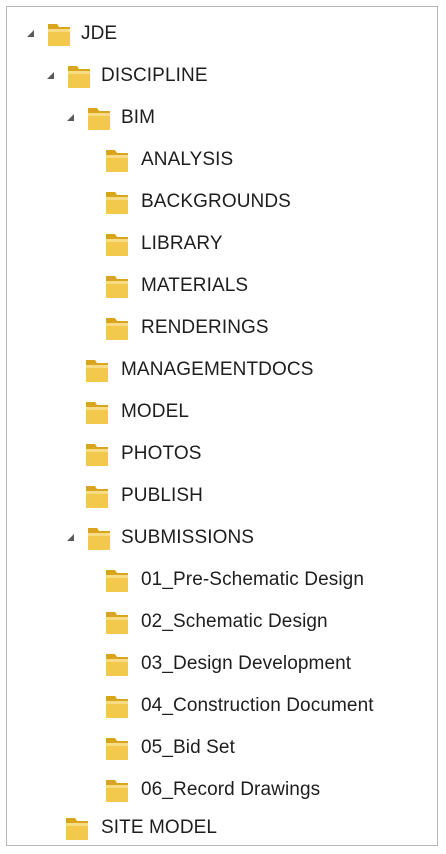  Describe the element at coordinates (231, 789) in the screenshot. I see `tree-item-label: 06_Record Drawings` at that location.